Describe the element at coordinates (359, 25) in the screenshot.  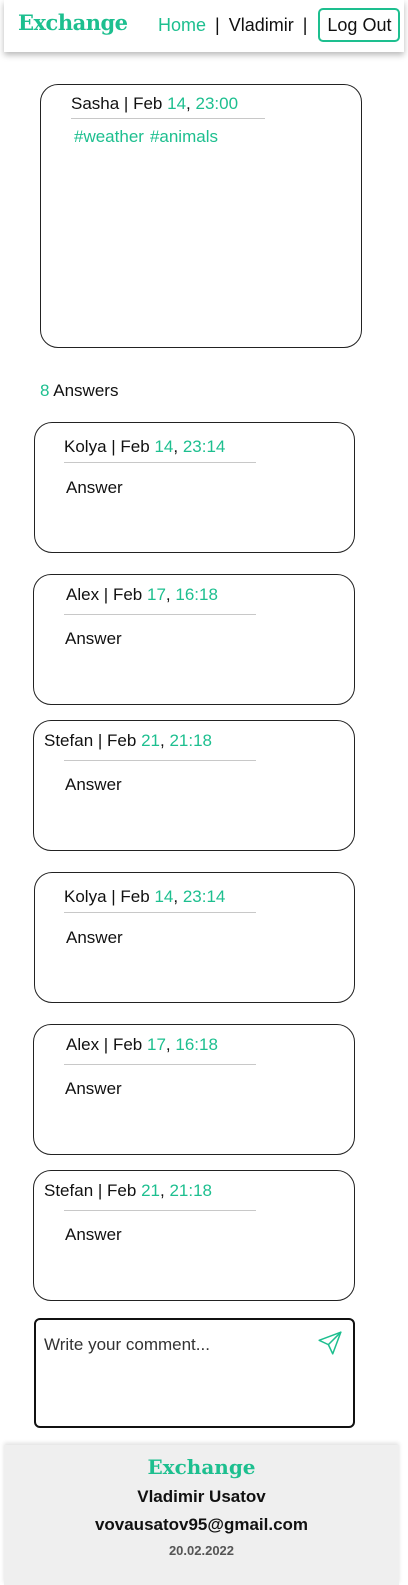
I see `logout-button: Log Out` at that location.